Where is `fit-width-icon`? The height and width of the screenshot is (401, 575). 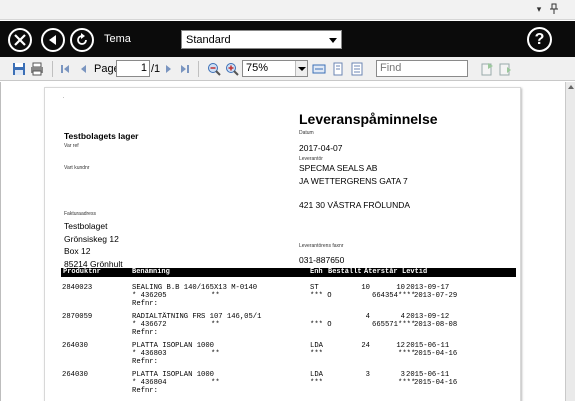 fit-width-icon is located at coordinates (319, 69).